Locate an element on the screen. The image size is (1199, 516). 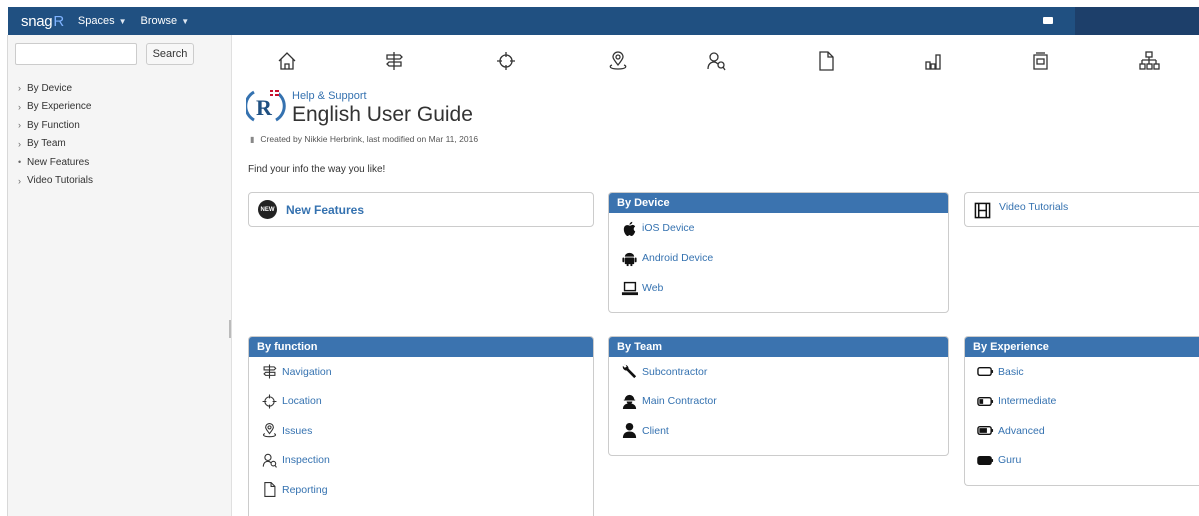
navigation-link: Navigation is located at coordinates (421, 372).